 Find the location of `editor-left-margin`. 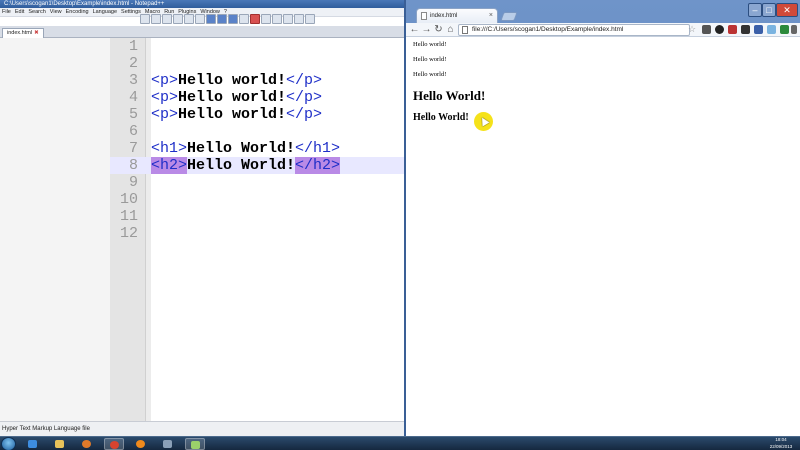

editor-left-margin is located at coordinates (55, 229).